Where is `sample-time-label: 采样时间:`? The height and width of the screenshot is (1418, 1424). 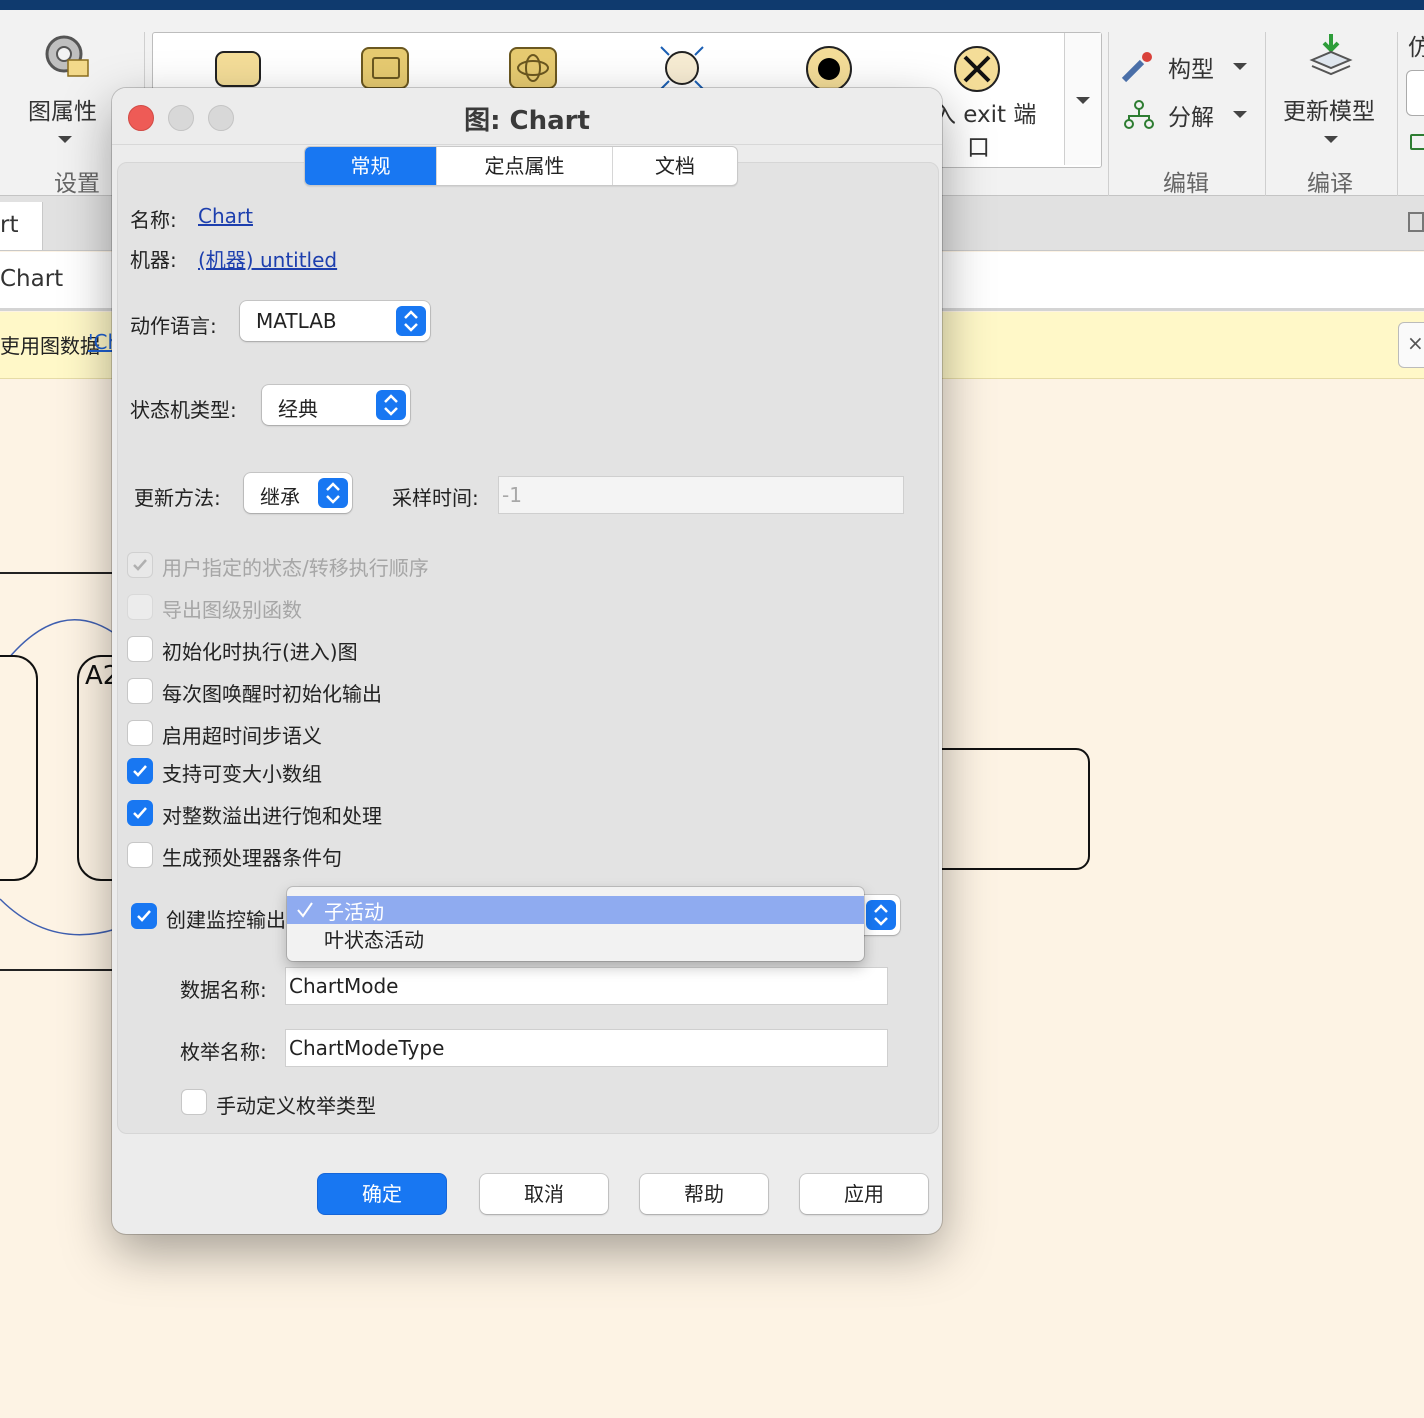 sample-time-label: 采样时间: is located at coordinates (435, 498).